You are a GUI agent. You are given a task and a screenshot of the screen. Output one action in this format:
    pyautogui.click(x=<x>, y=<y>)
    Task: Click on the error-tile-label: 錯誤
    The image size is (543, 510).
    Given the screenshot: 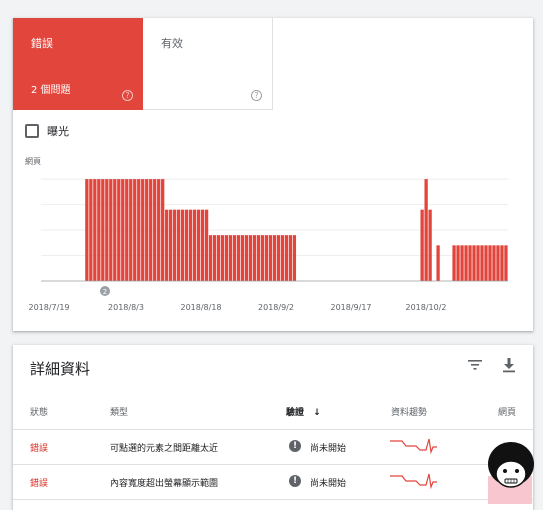 What is the action you would take?
    pyautogui.click(x=42, y=43)
    